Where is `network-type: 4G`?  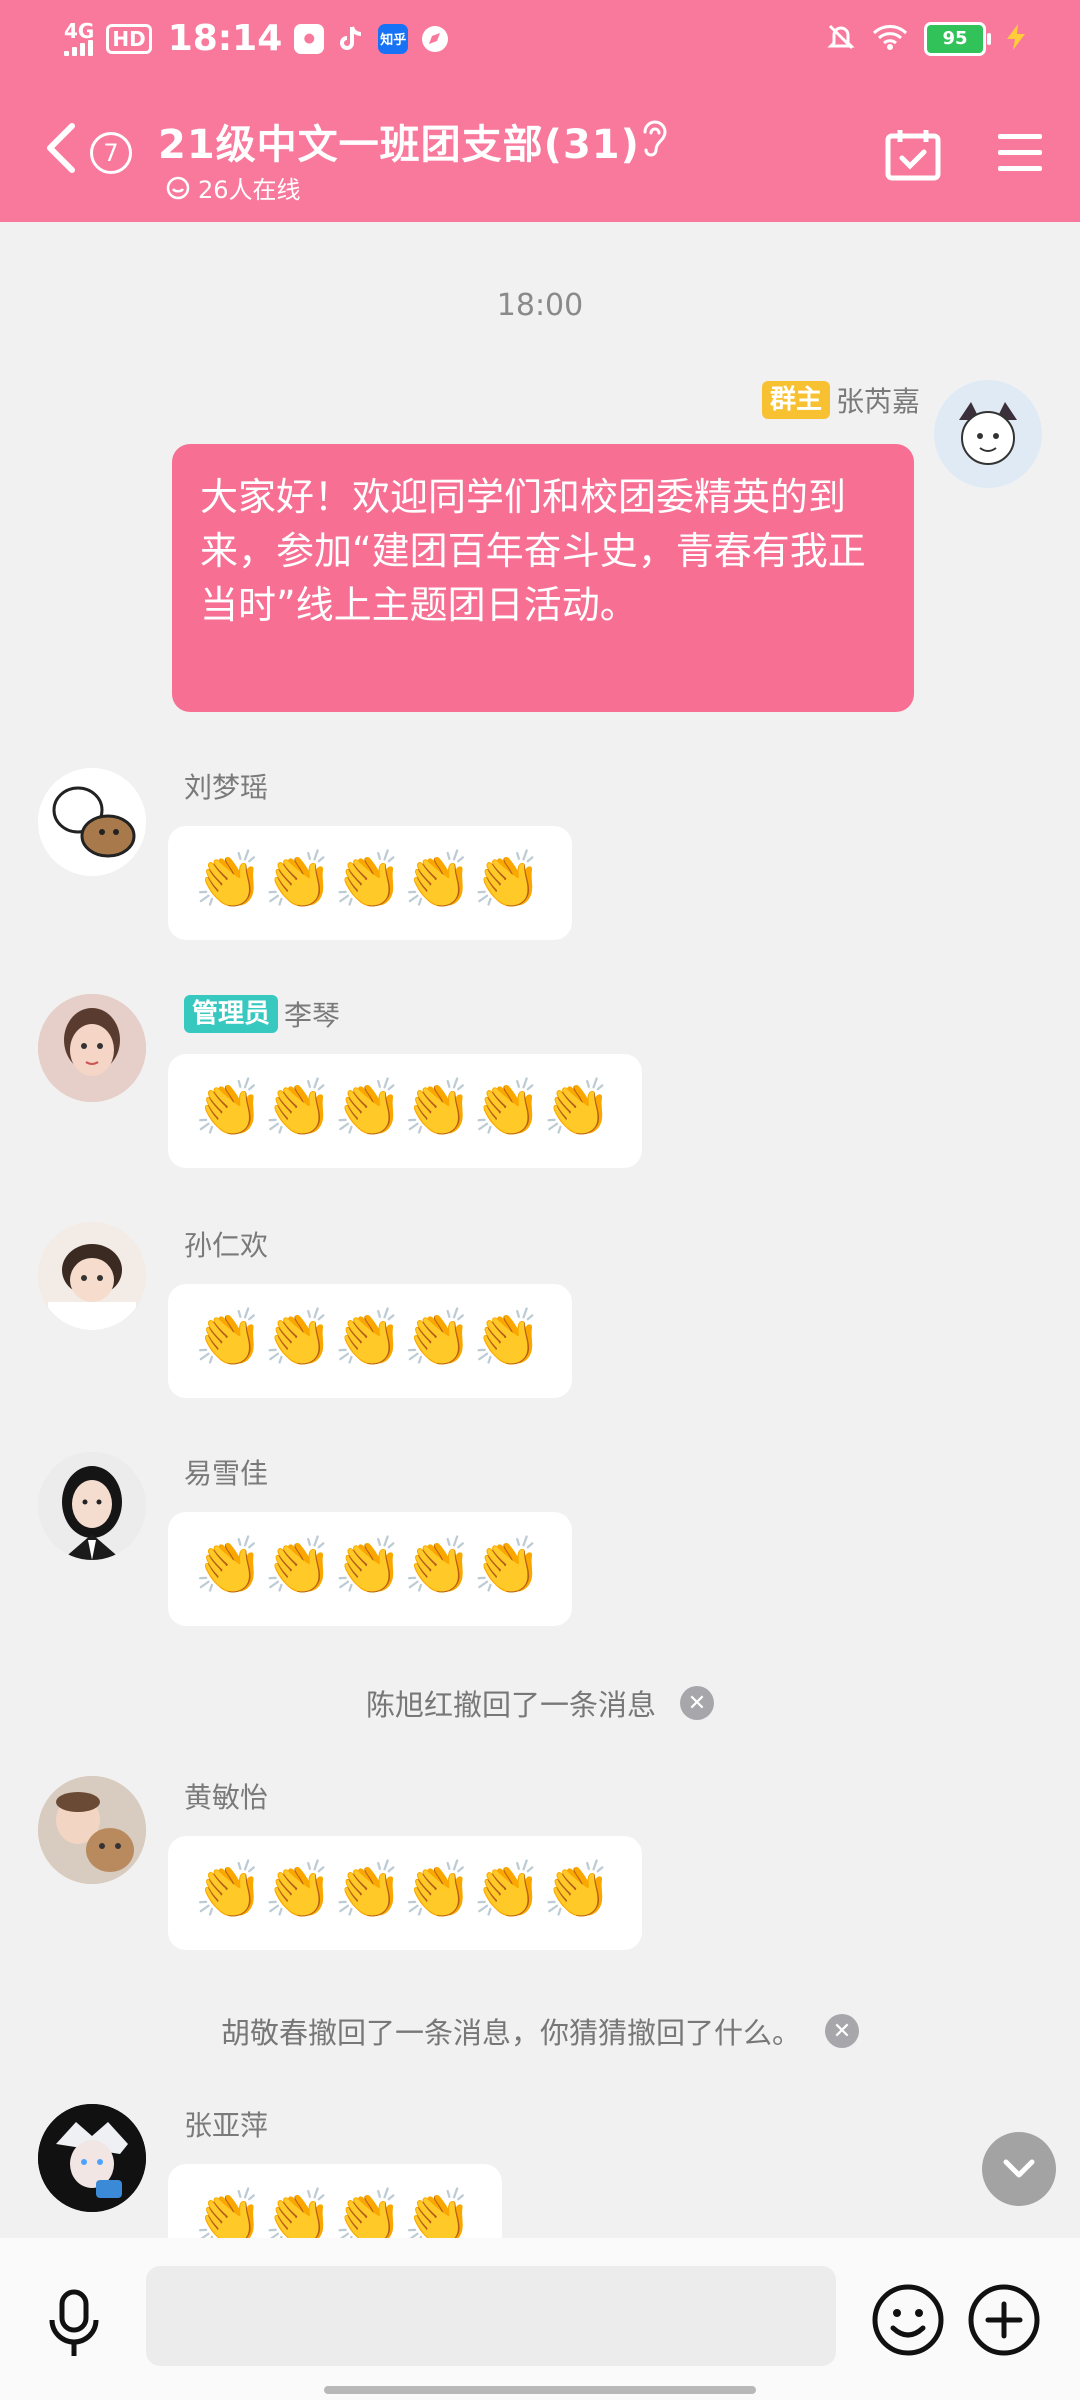
network-type: 4G is located at coordinates (79, 30).